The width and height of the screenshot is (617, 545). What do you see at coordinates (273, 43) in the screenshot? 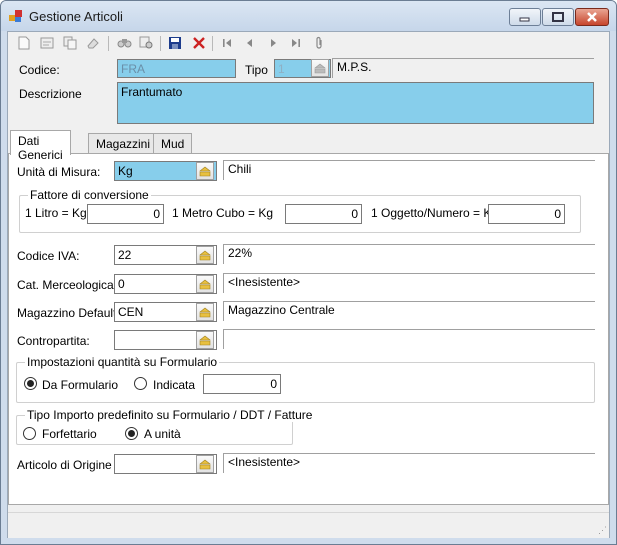
I see `next-icon` at bounding box center [273, 43].